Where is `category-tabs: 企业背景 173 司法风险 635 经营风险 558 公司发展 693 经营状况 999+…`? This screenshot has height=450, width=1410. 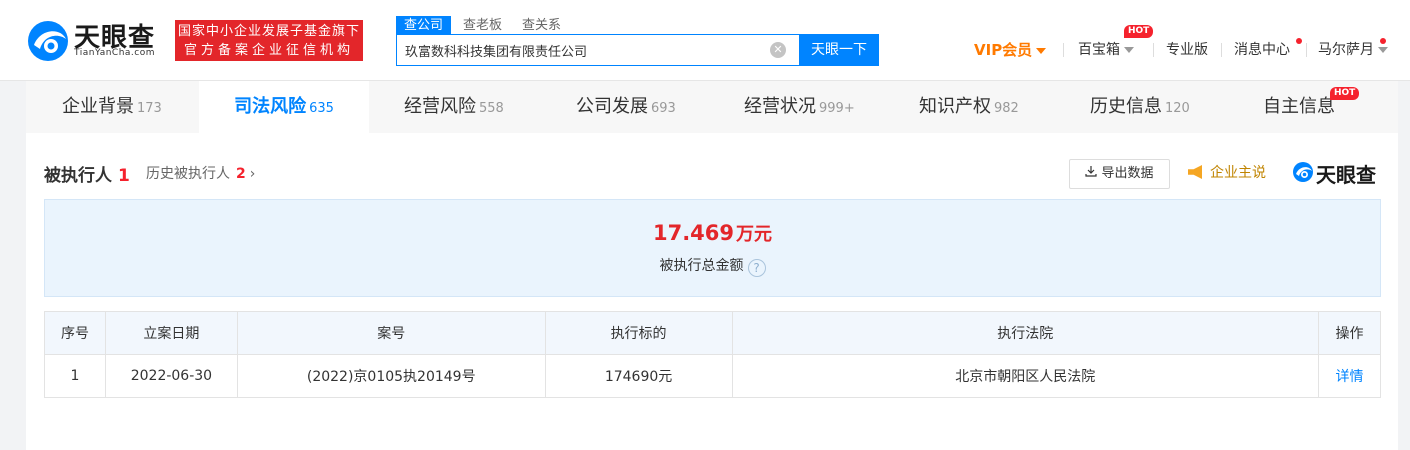 category-tabs: 企业背景 173 司法风险 635 经营风险 558 公司发展 693 经营状况 999+… is located at coordinates (712, 107).